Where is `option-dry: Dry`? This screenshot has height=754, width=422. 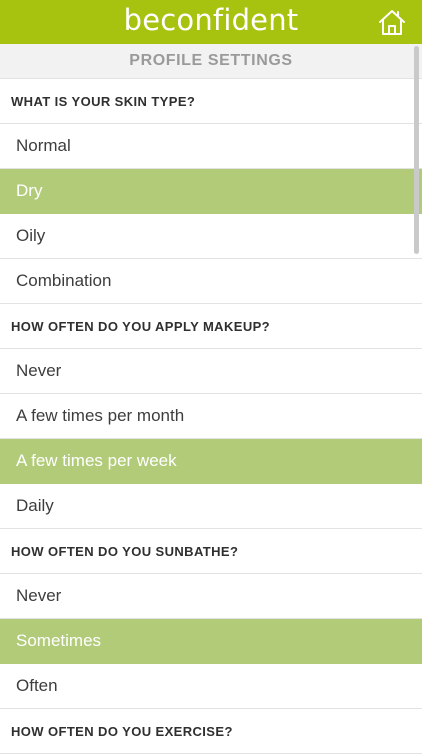
option-dry: Dry is located at coordinates (211, 191).